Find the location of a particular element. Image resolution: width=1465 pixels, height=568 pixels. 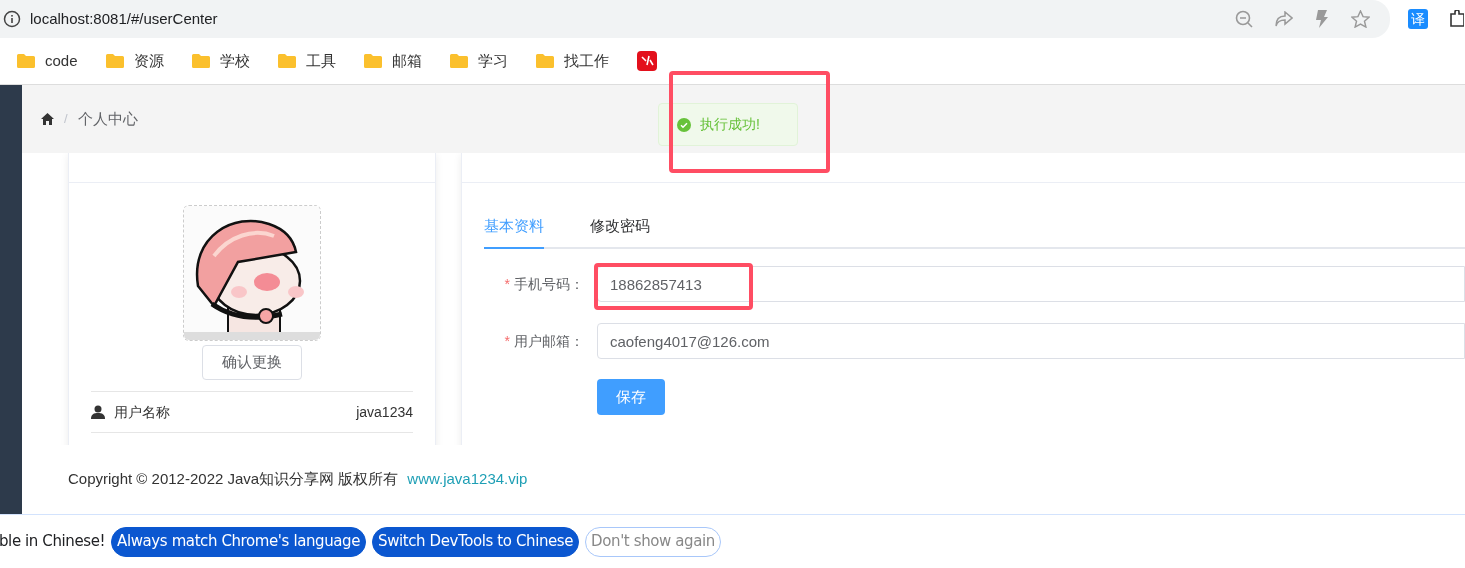

text-field: caofeng4017@126.com is located at coordinates (1031, 341).